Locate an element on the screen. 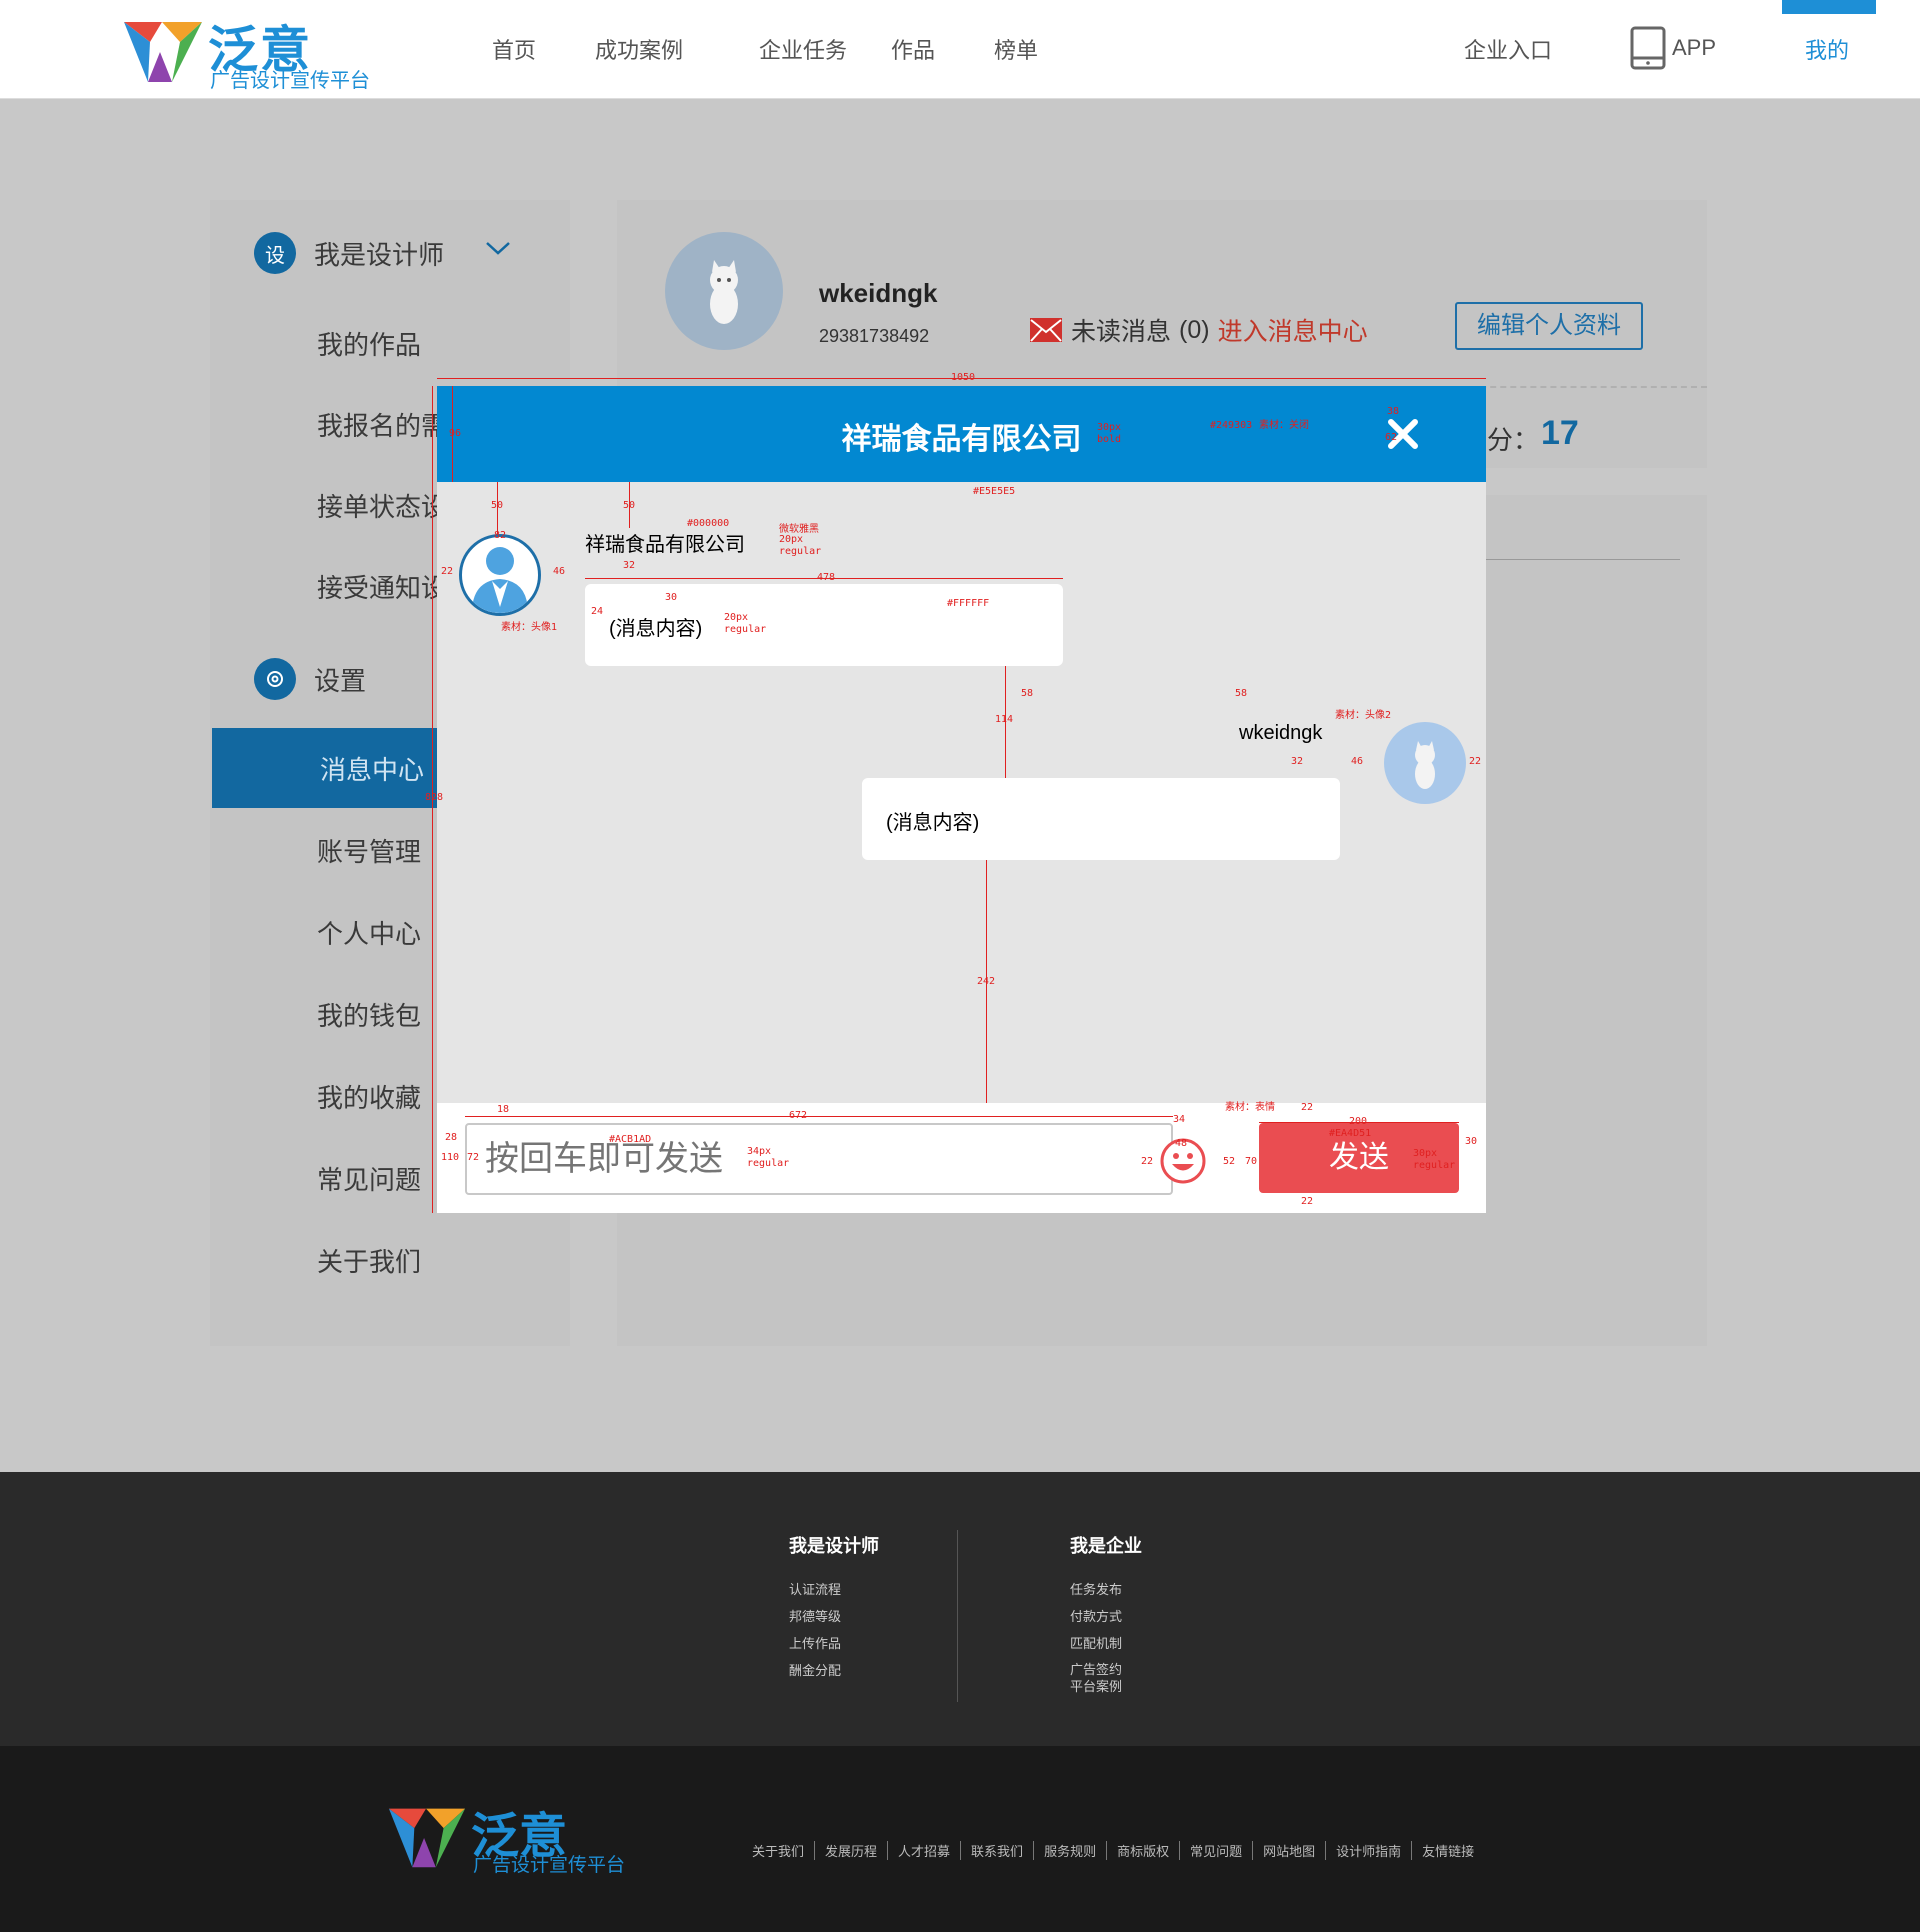  sidebar-active-label: 消息中心 is located at coordinates (372, 770).